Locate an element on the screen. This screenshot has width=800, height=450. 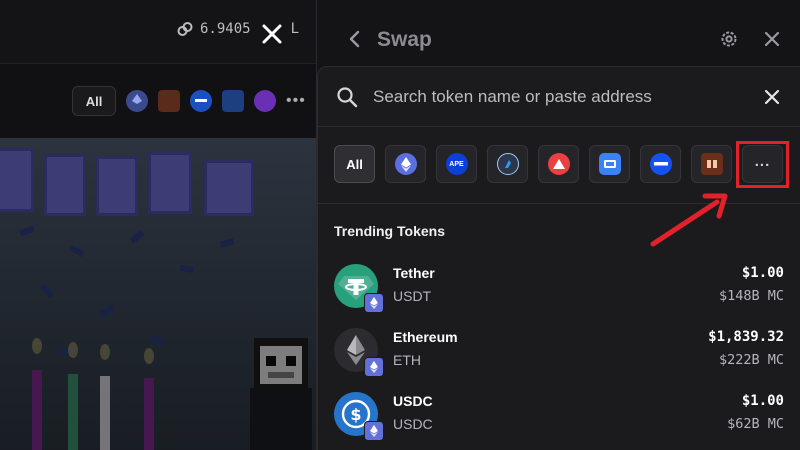
token-row-tether: Tether USDT $1.00 $148B MC is located at coordinates (559, 287).